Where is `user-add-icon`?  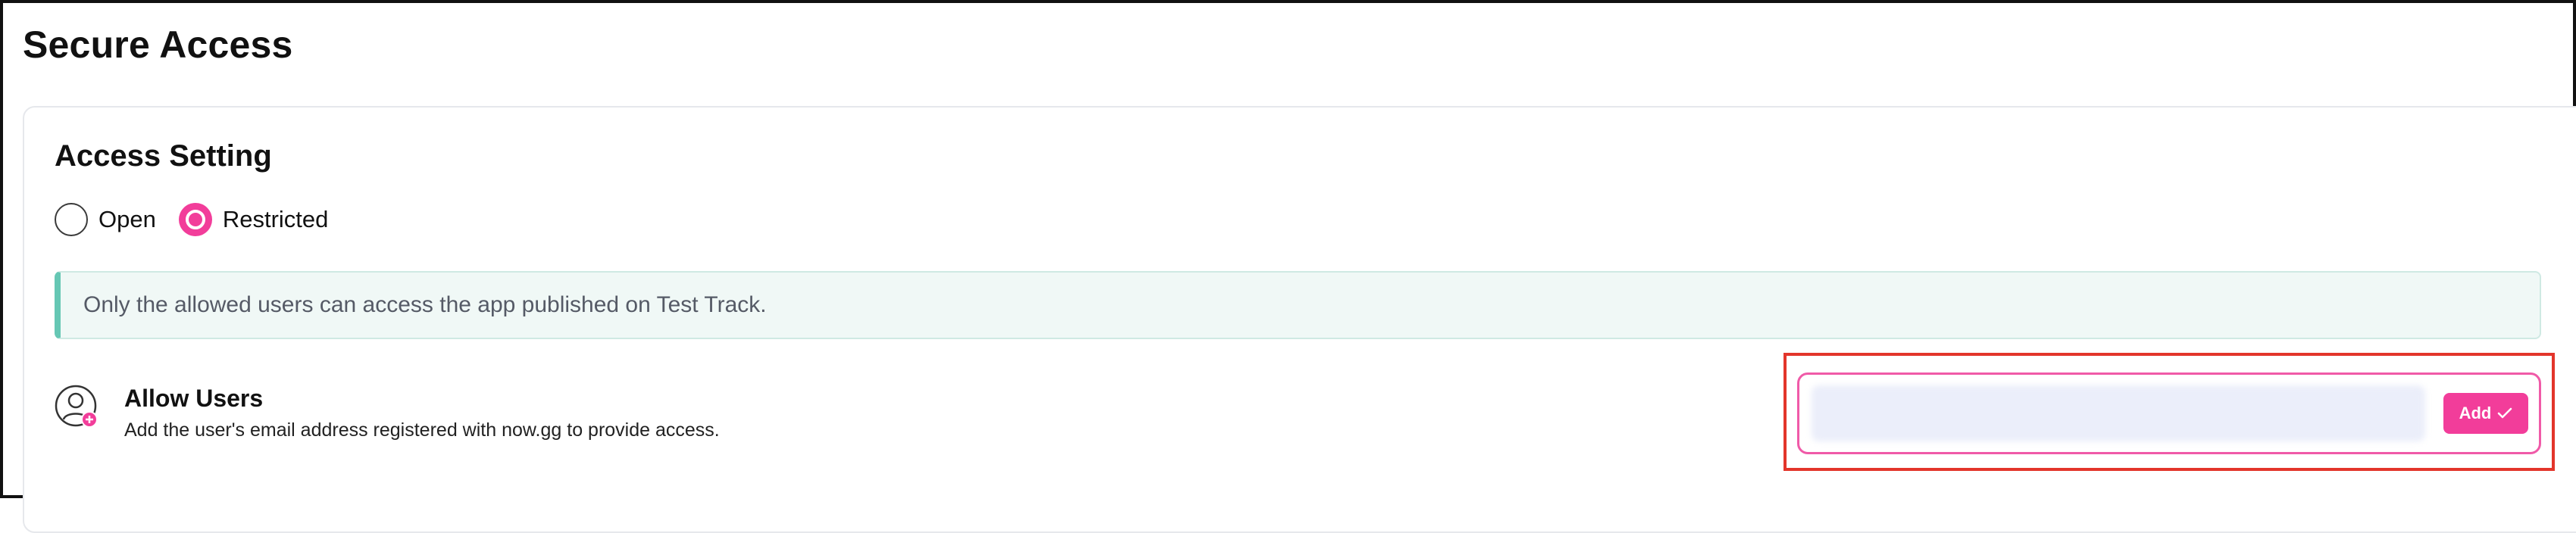 user-add-icon is located at coordinates (77, 407).